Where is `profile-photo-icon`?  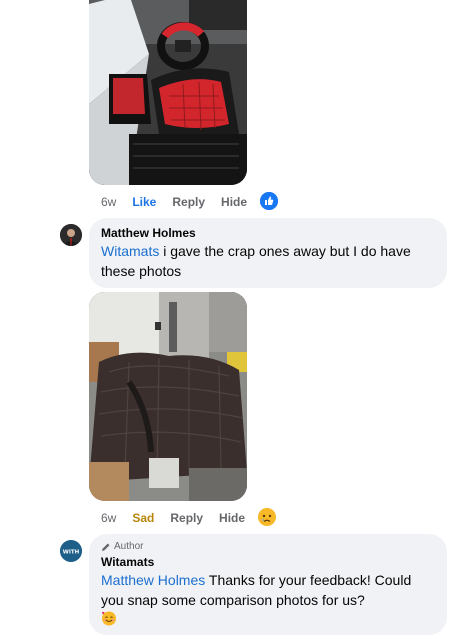 profile-photo-icon is located at coordinates (71, 235).